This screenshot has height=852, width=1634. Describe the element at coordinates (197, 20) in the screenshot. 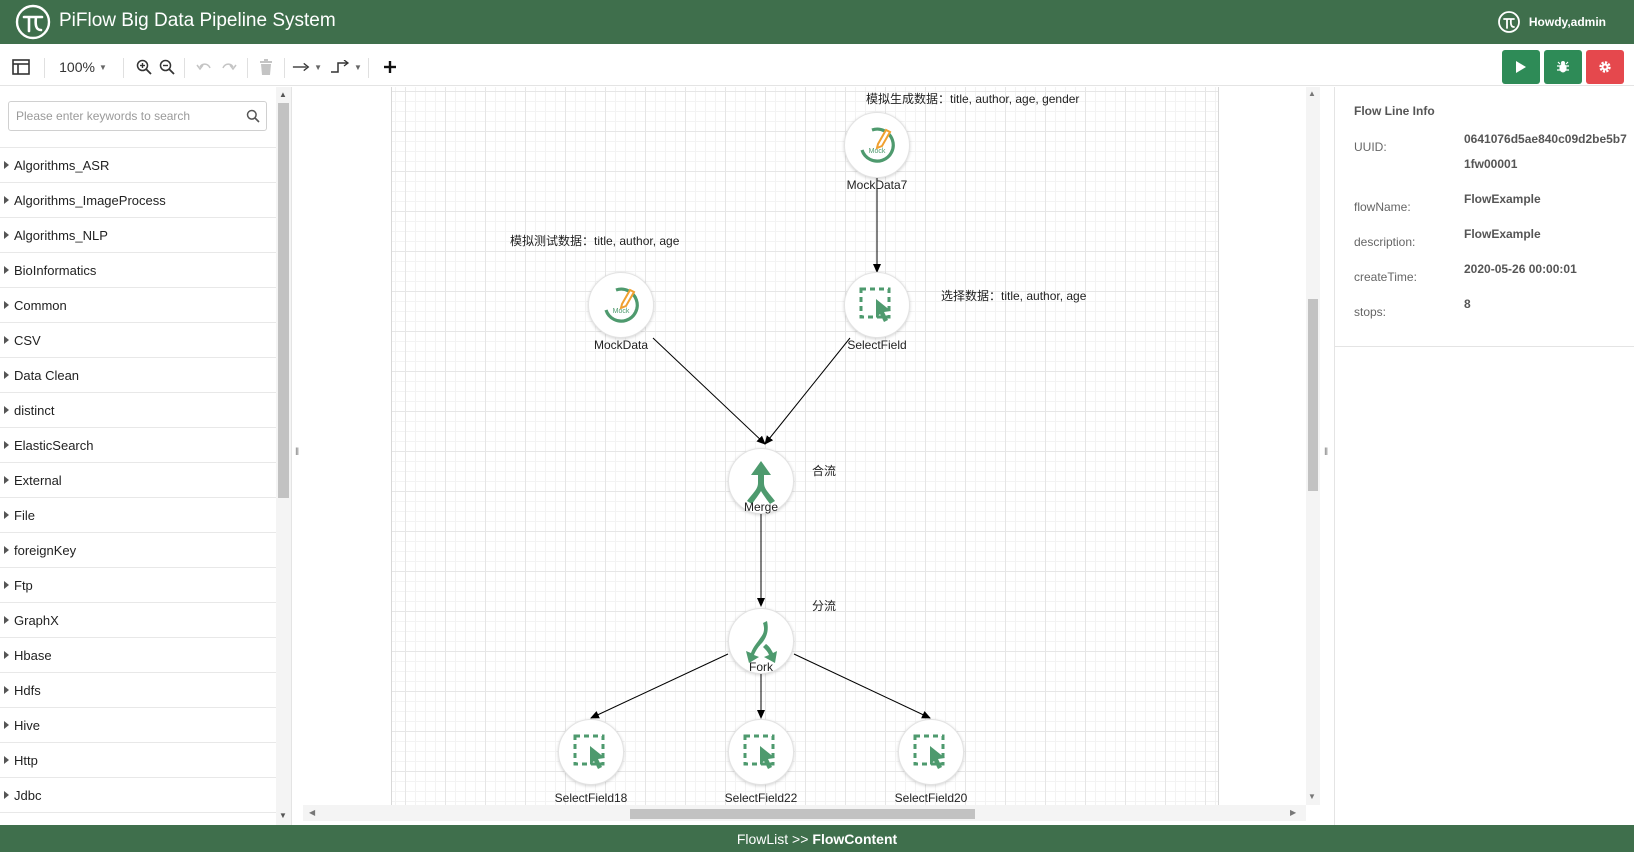

I see `app-title: PiFlow Big Data Pipeline System` at that location.